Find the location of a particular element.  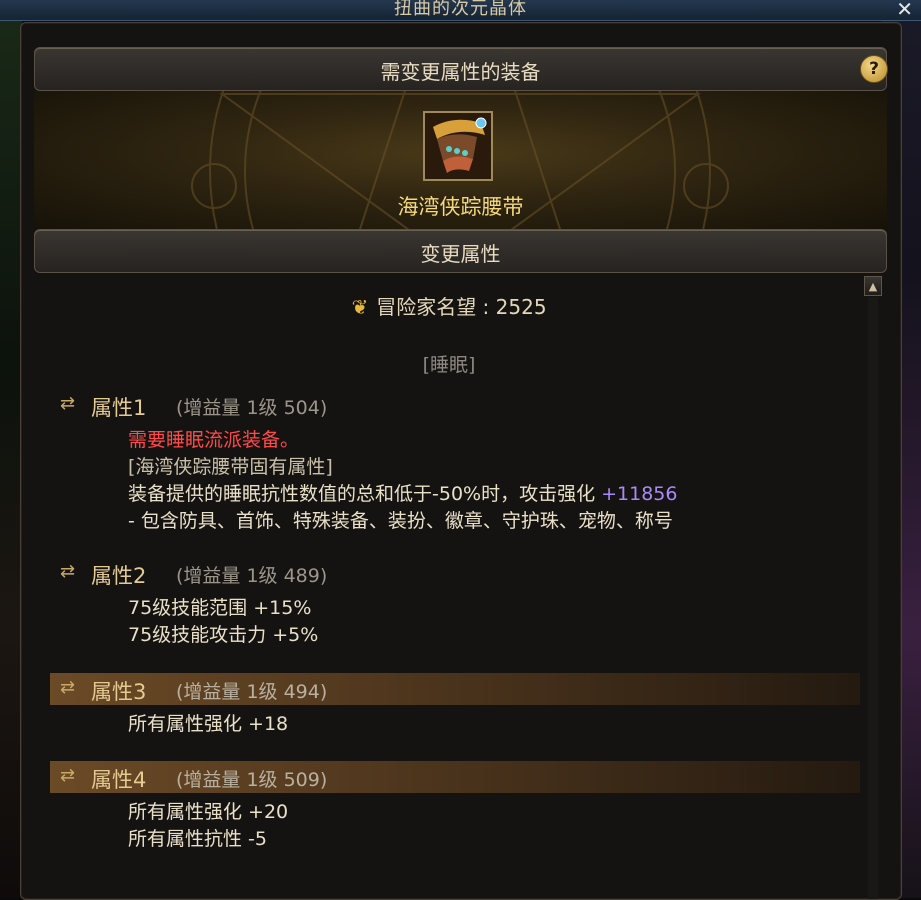

attribute-line: 装备提供的睡眠抗性数值的总和低于-50%时，攻击强化 +11856 is located at coordinates (402, 492).